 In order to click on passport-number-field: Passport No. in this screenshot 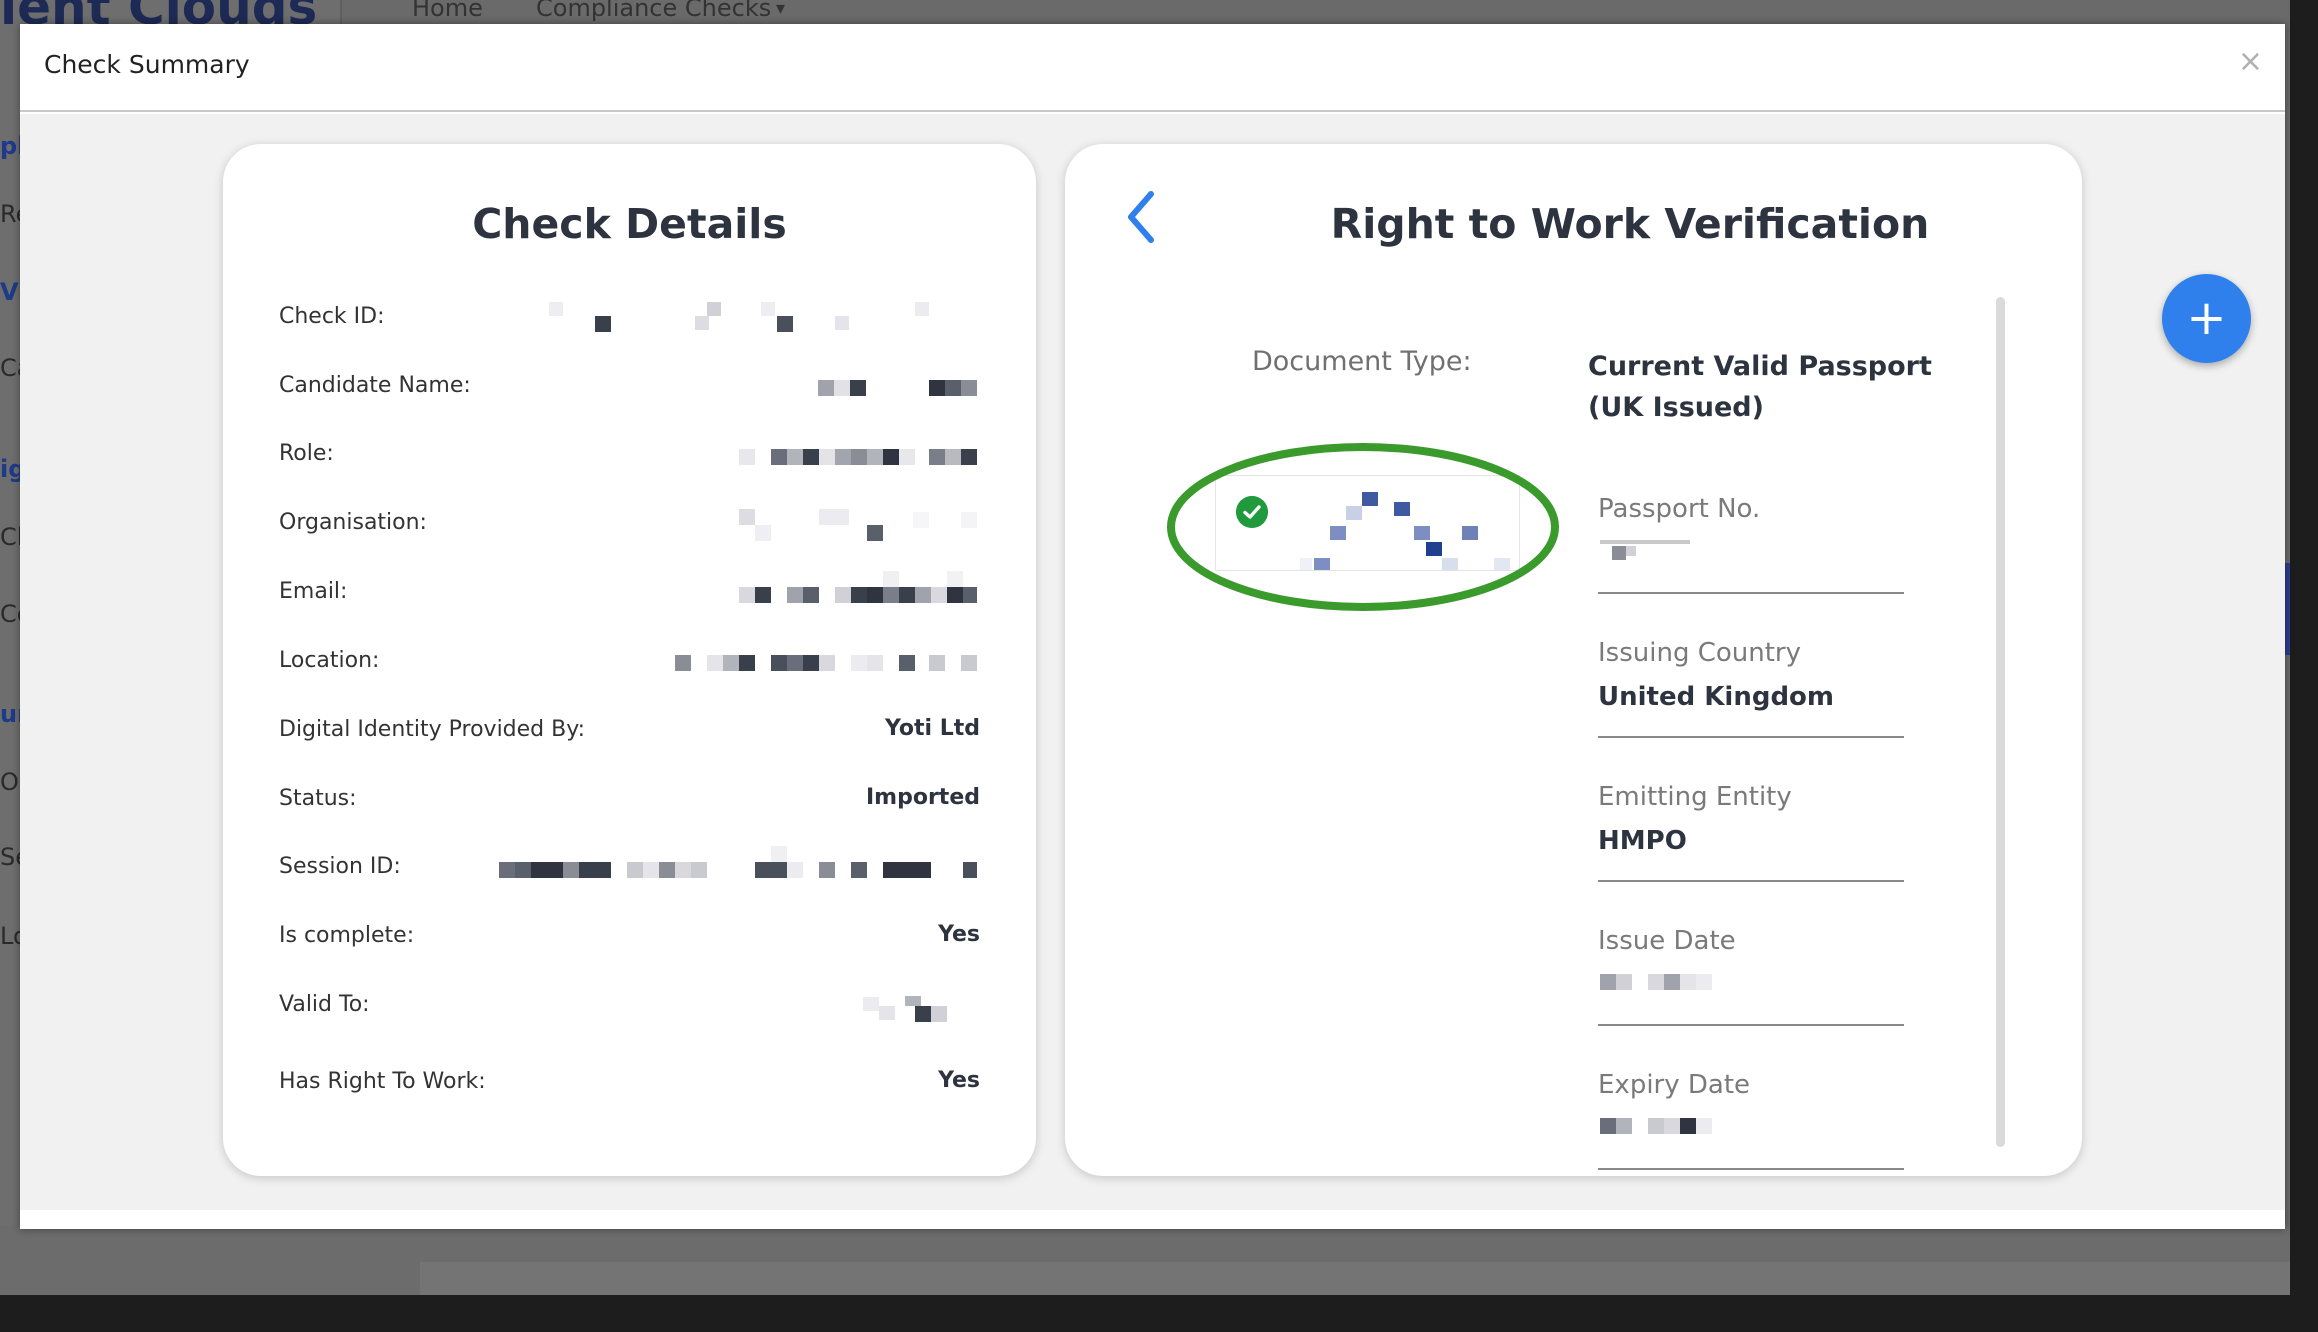, I will do `click(1751, 544)`.